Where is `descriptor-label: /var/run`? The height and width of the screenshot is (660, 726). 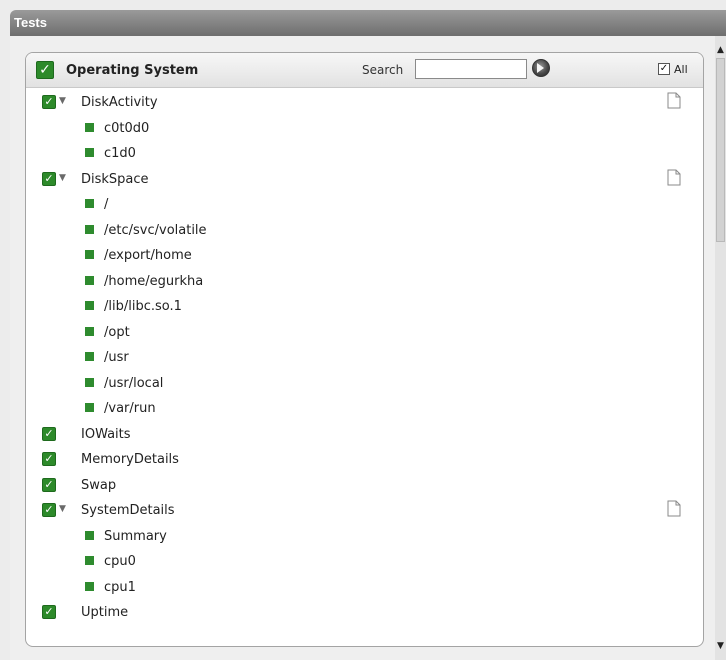
descriptor-label: /var/run is located at coordinates (130, 408).